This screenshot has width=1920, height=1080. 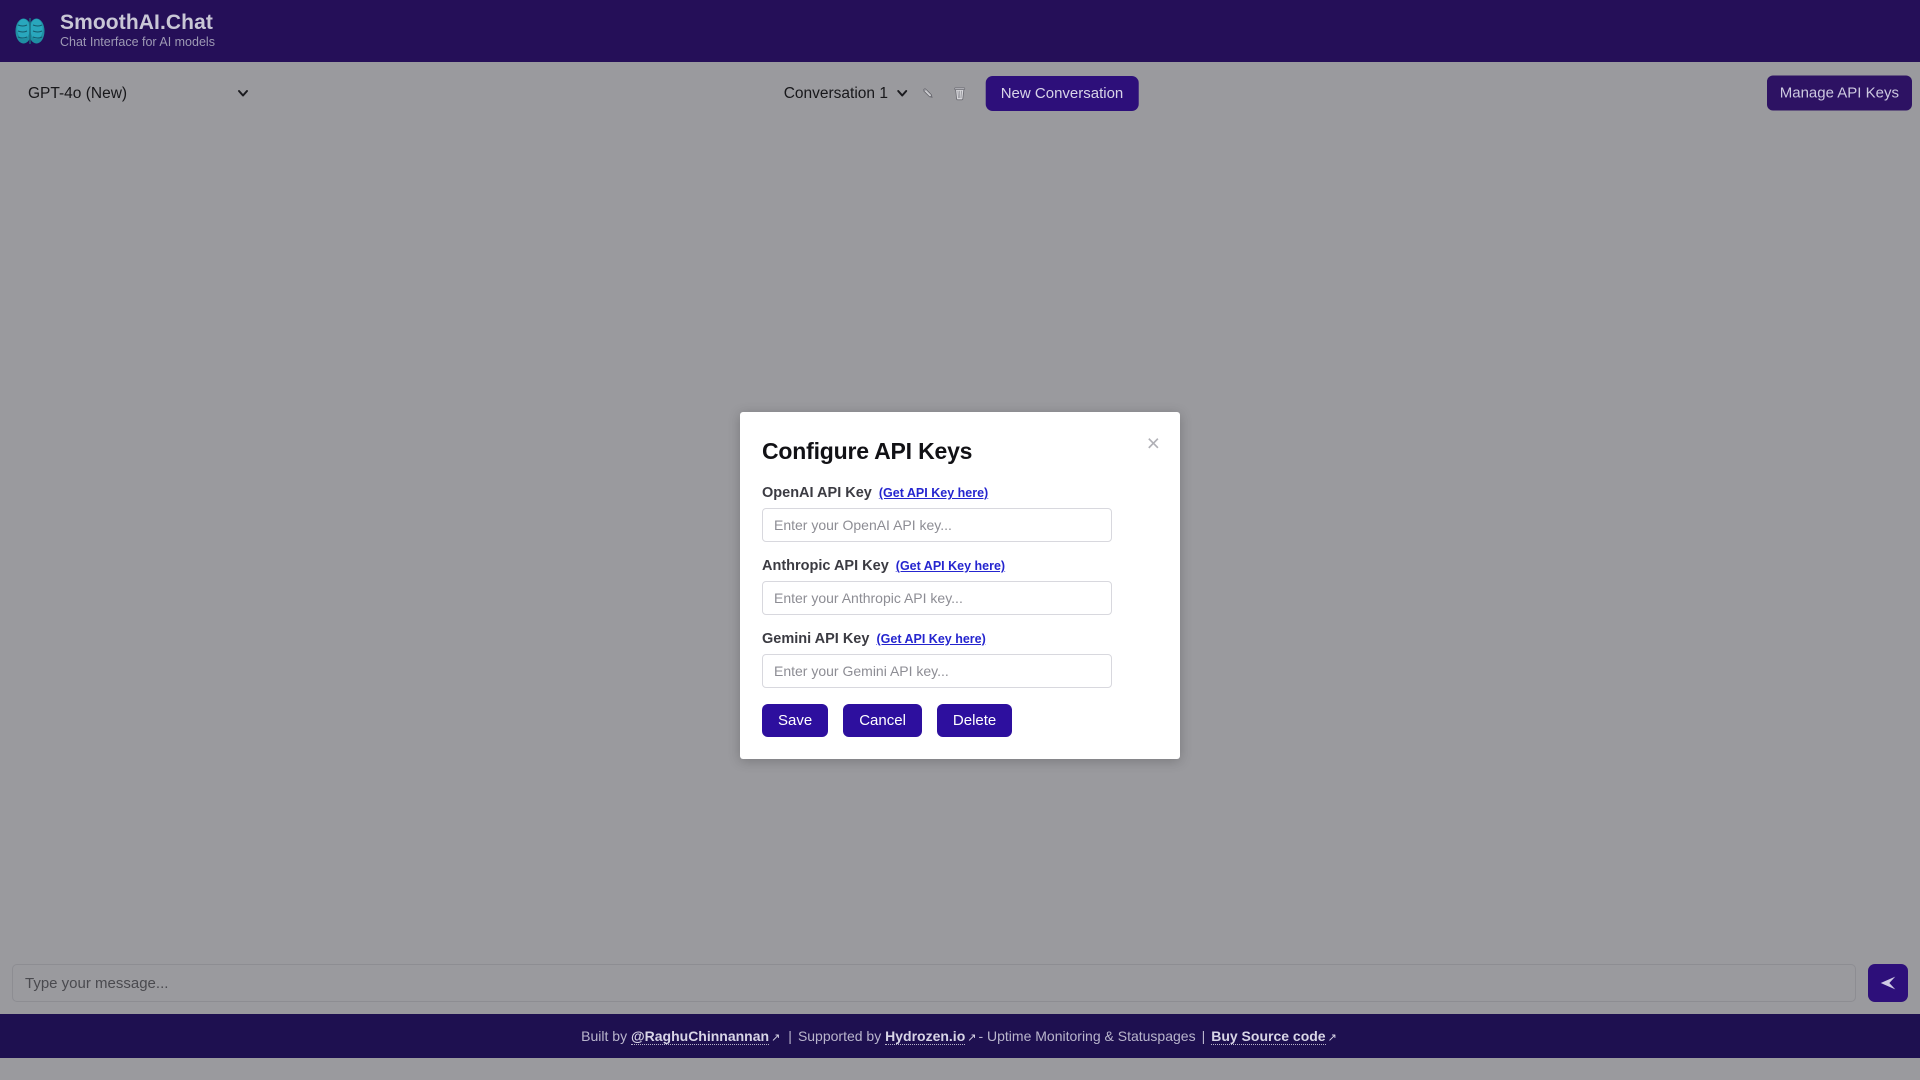 I want to click on manage-api-keys-button: Manage API Keys, so click(x=1839, y=93).